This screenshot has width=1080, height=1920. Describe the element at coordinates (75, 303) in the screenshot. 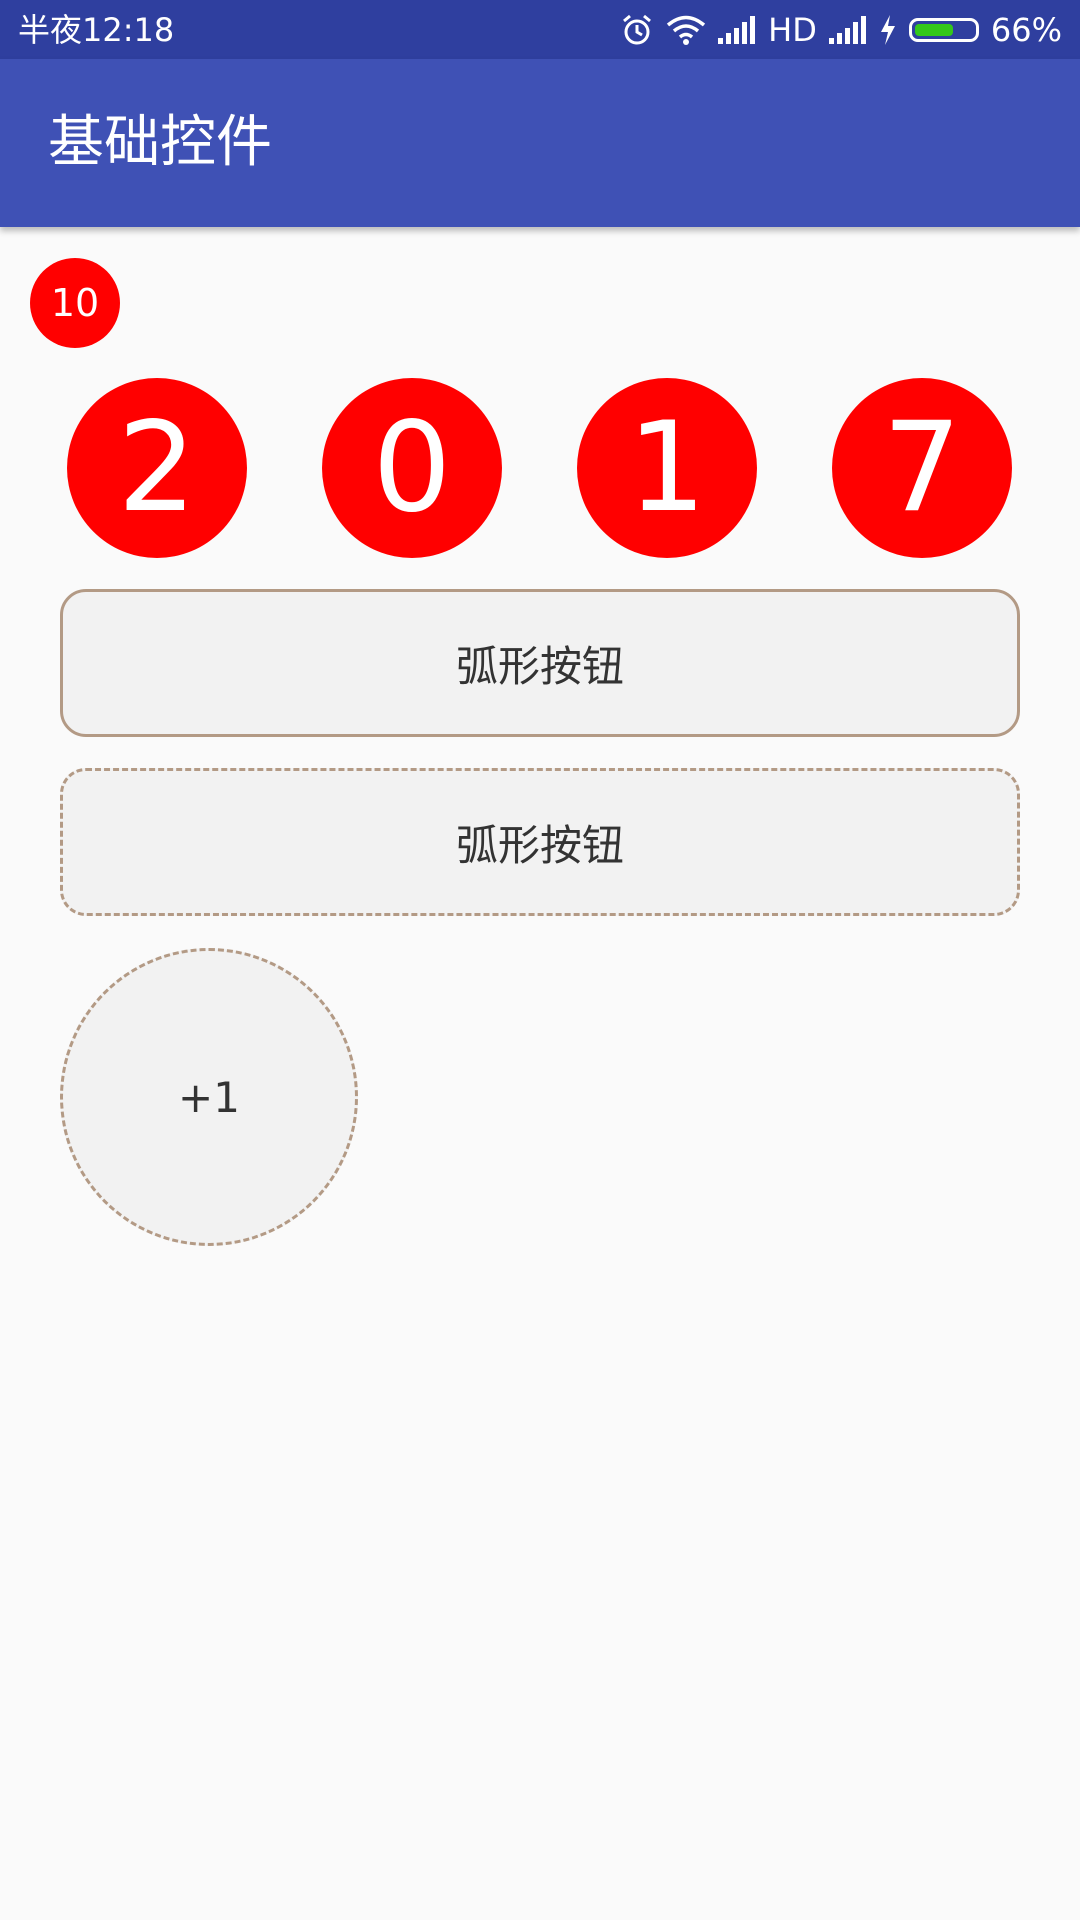

I see `count-badge: 10` at that location.